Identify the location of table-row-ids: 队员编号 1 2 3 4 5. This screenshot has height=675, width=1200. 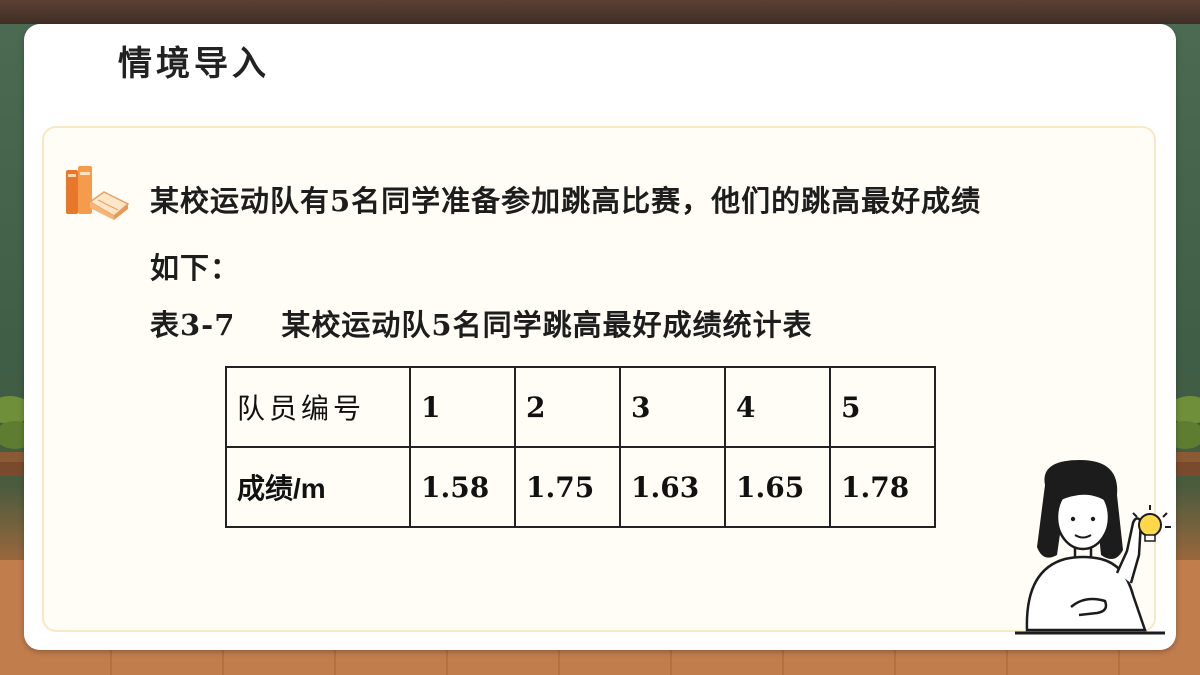
(580, 407).